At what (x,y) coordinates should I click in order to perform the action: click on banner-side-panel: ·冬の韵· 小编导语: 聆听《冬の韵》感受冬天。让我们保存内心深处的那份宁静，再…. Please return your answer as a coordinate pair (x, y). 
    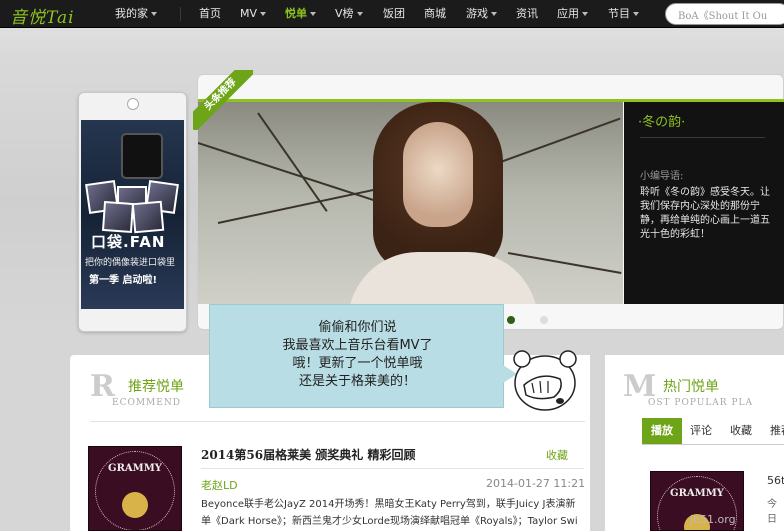
    Looking at the image, I should click on (704, 203).